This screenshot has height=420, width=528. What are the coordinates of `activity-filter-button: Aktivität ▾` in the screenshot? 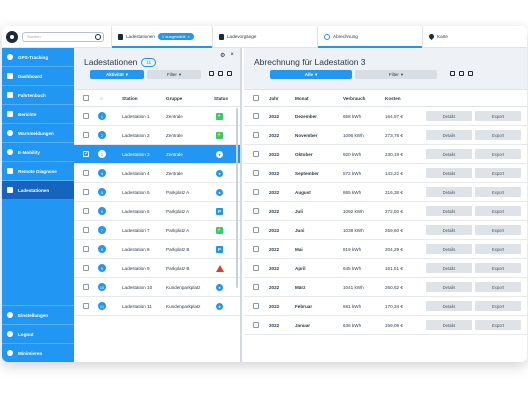 It's located at (117, 74).